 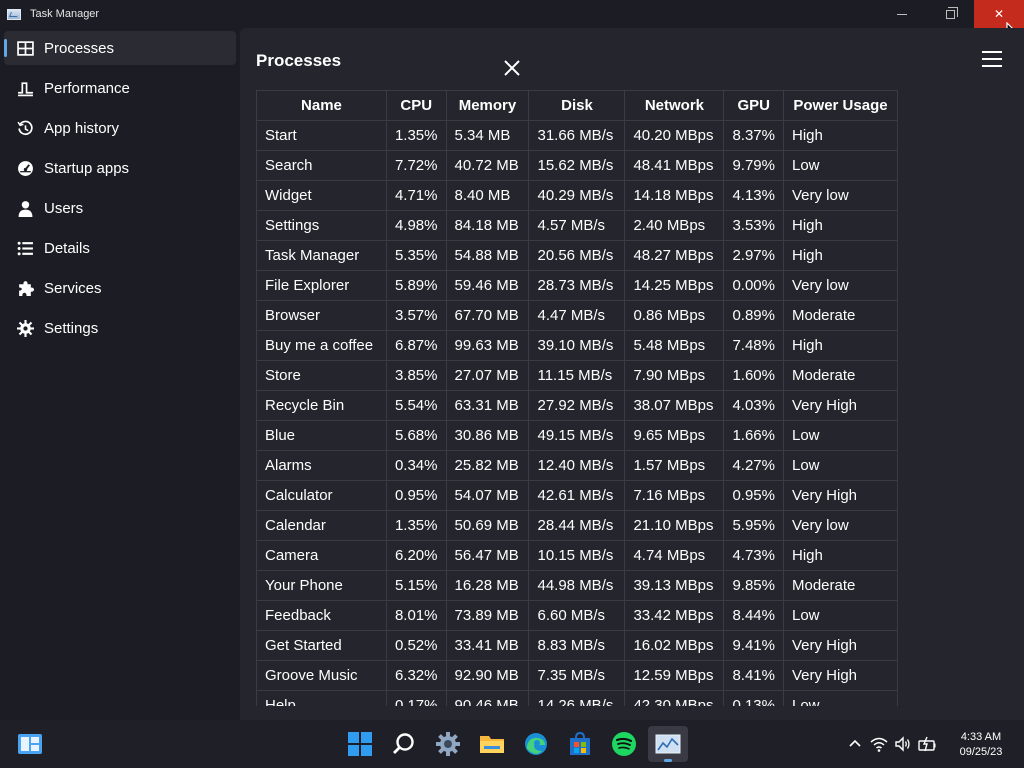 I want to click on taskbar-file-explorer, so click(x=492, y=744).